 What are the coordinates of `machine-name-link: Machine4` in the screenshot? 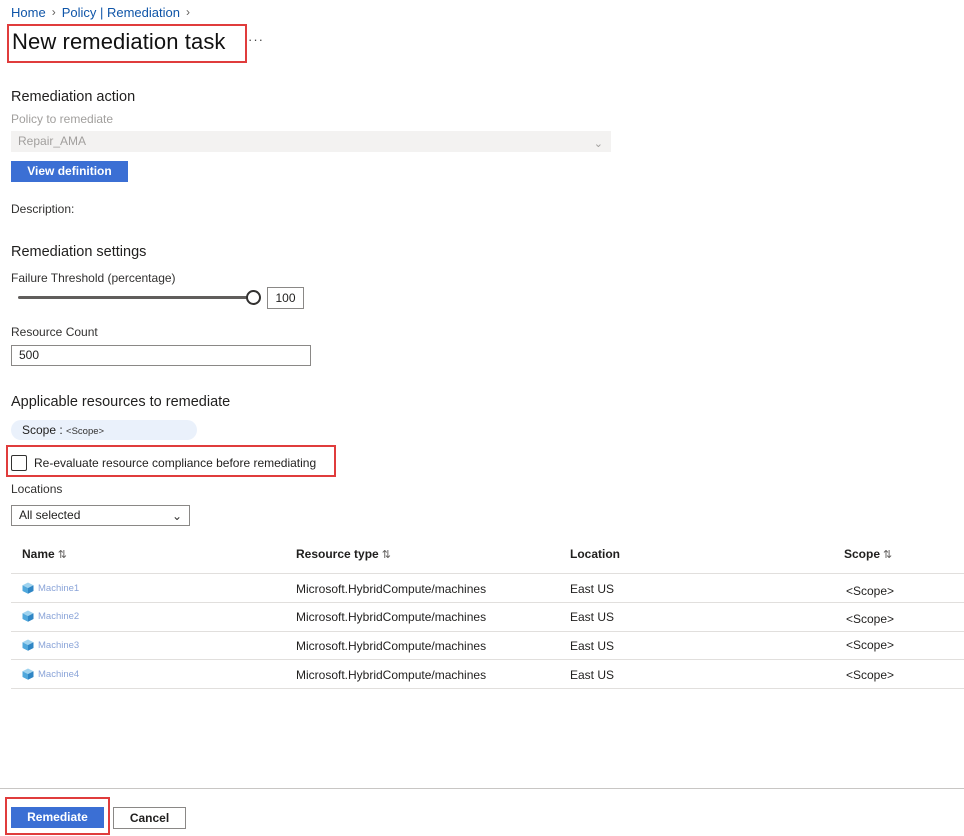 It's located at (58, 674).